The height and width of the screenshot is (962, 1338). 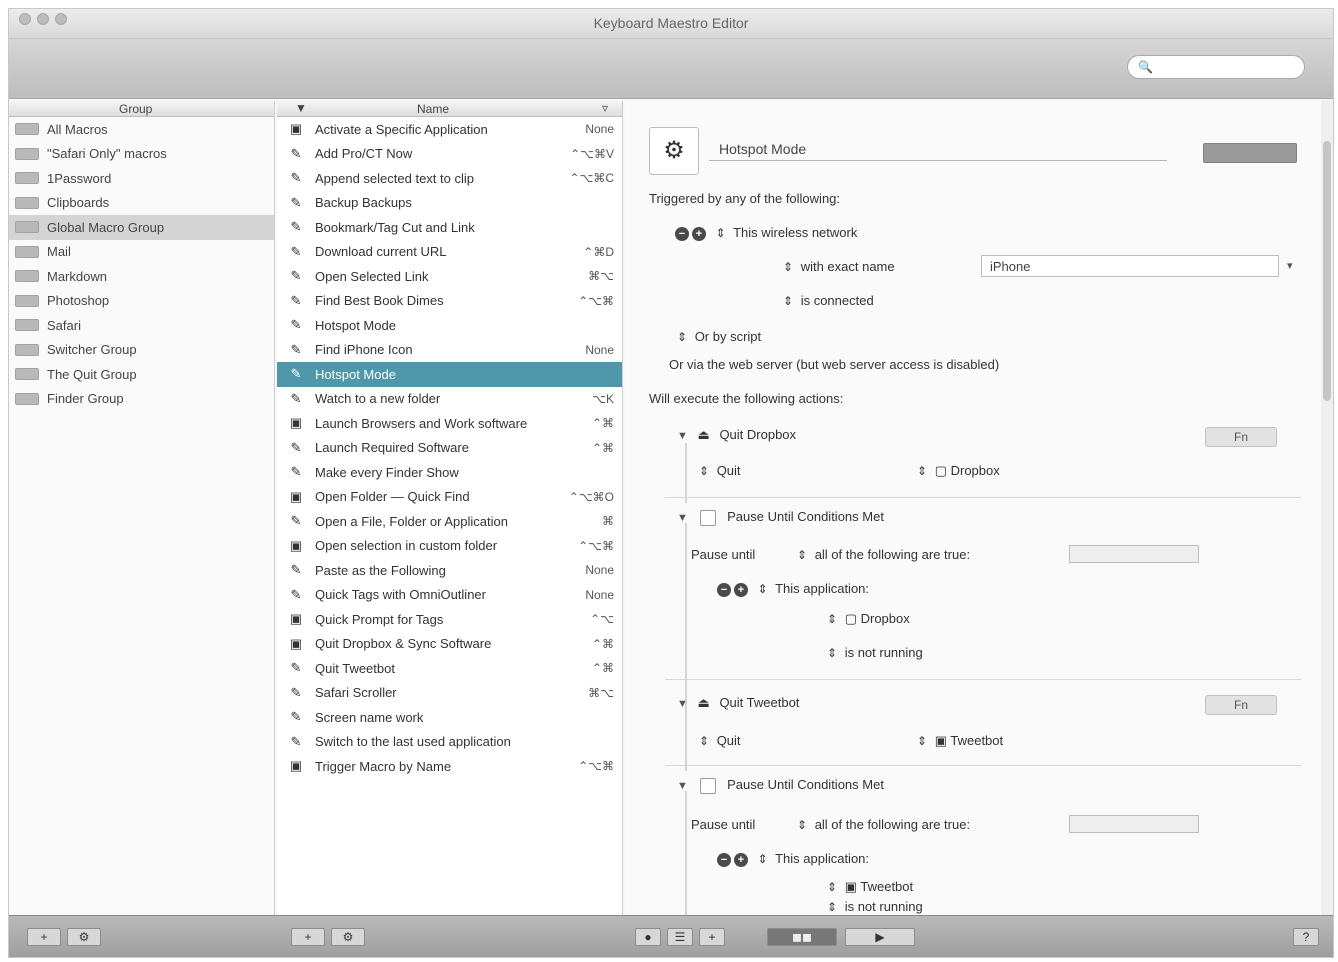 What do you see at coordinates (1327, 508) in the screenshot?
I see `editor-scrollbar` at bounding box center [1327, 508].